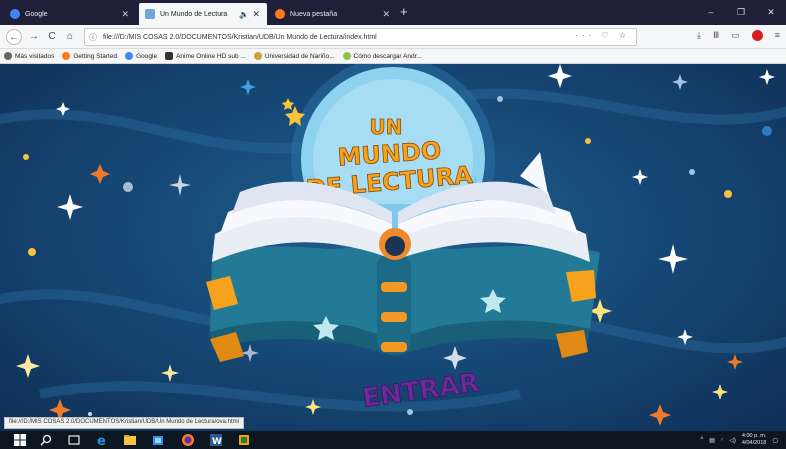 The height and width of the screenshot is (449, 786). I want to click on edge-icon: e, so click(102, 440).